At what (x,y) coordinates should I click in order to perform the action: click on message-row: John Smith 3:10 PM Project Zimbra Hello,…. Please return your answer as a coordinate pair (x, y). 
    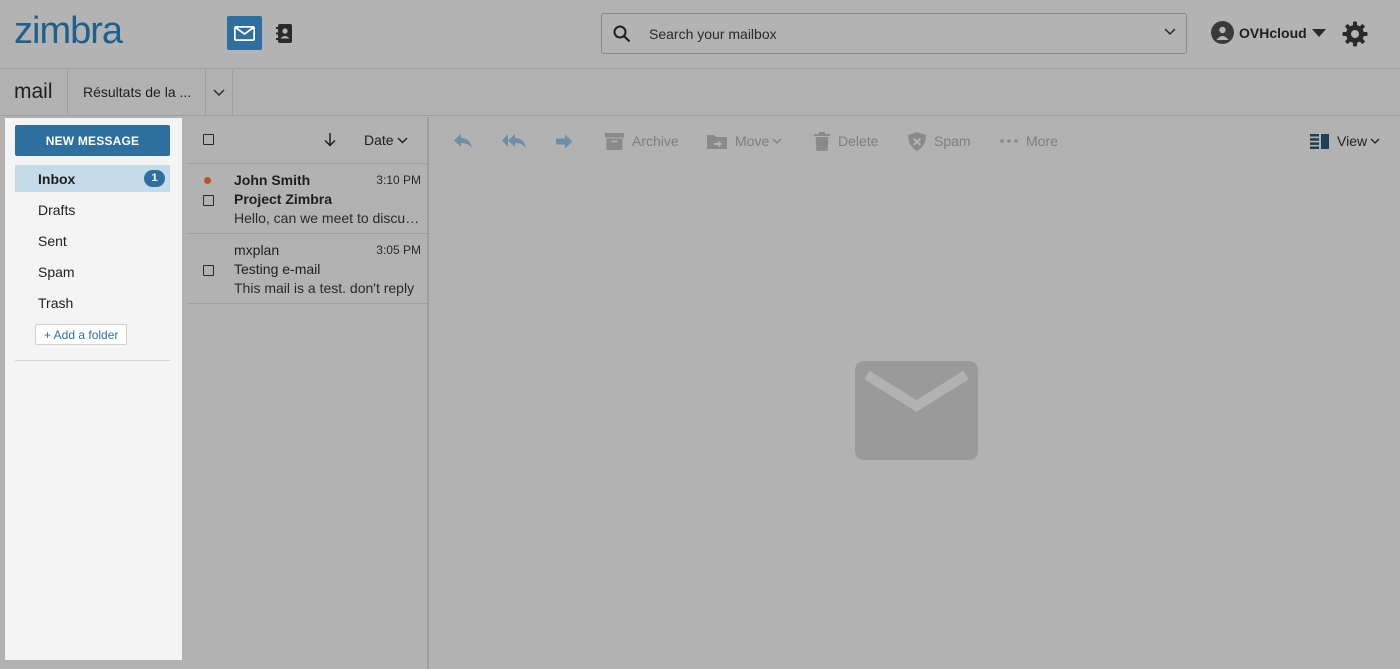
    Looking at the image, I should click on (307, 199).